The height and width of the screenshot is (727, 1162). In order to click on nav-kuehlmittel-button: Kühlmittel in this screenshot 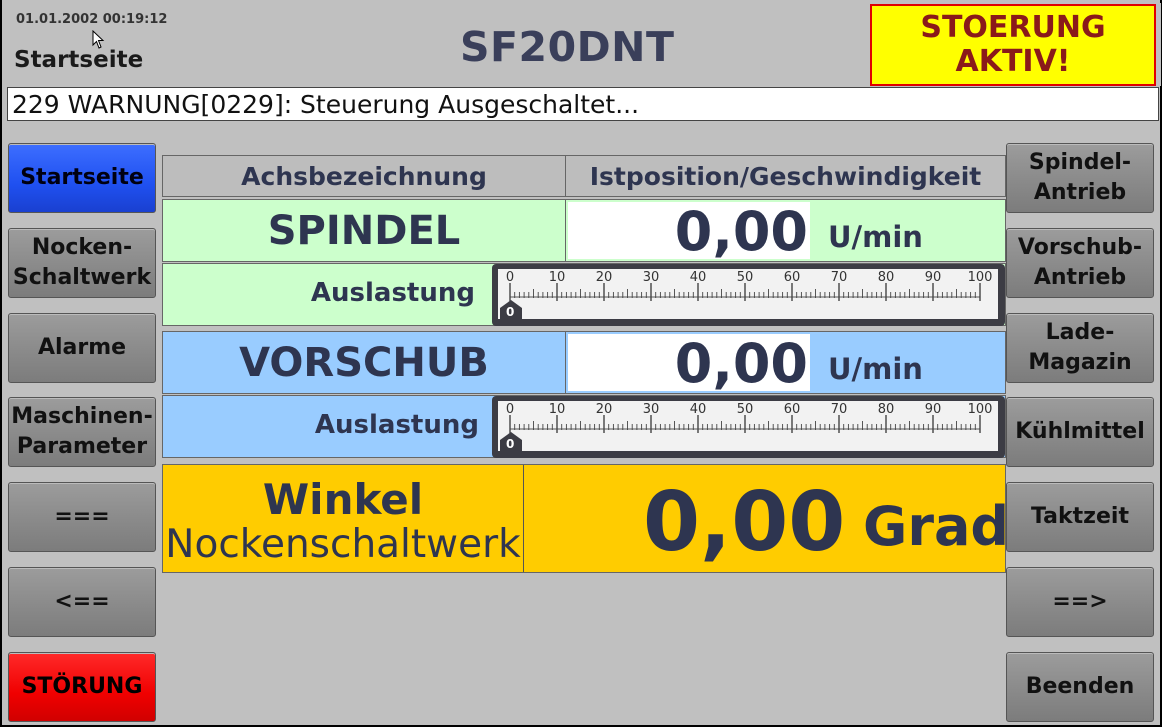, I will do `click(1080, 432)`.